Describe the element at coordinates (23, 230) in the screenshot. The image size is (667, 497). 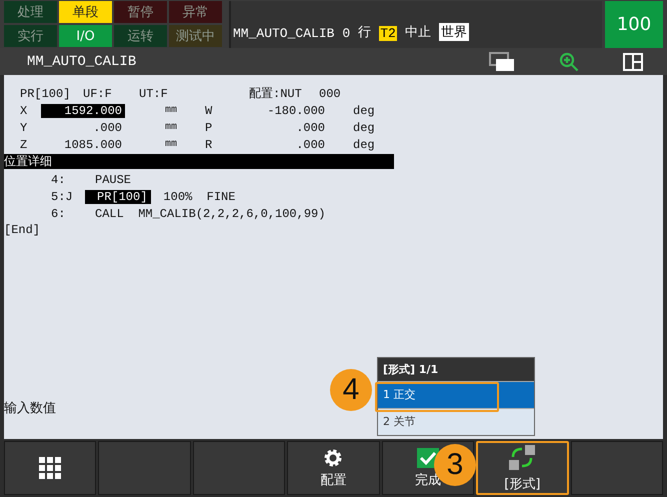
I see `end-marker: [End]` at that location.